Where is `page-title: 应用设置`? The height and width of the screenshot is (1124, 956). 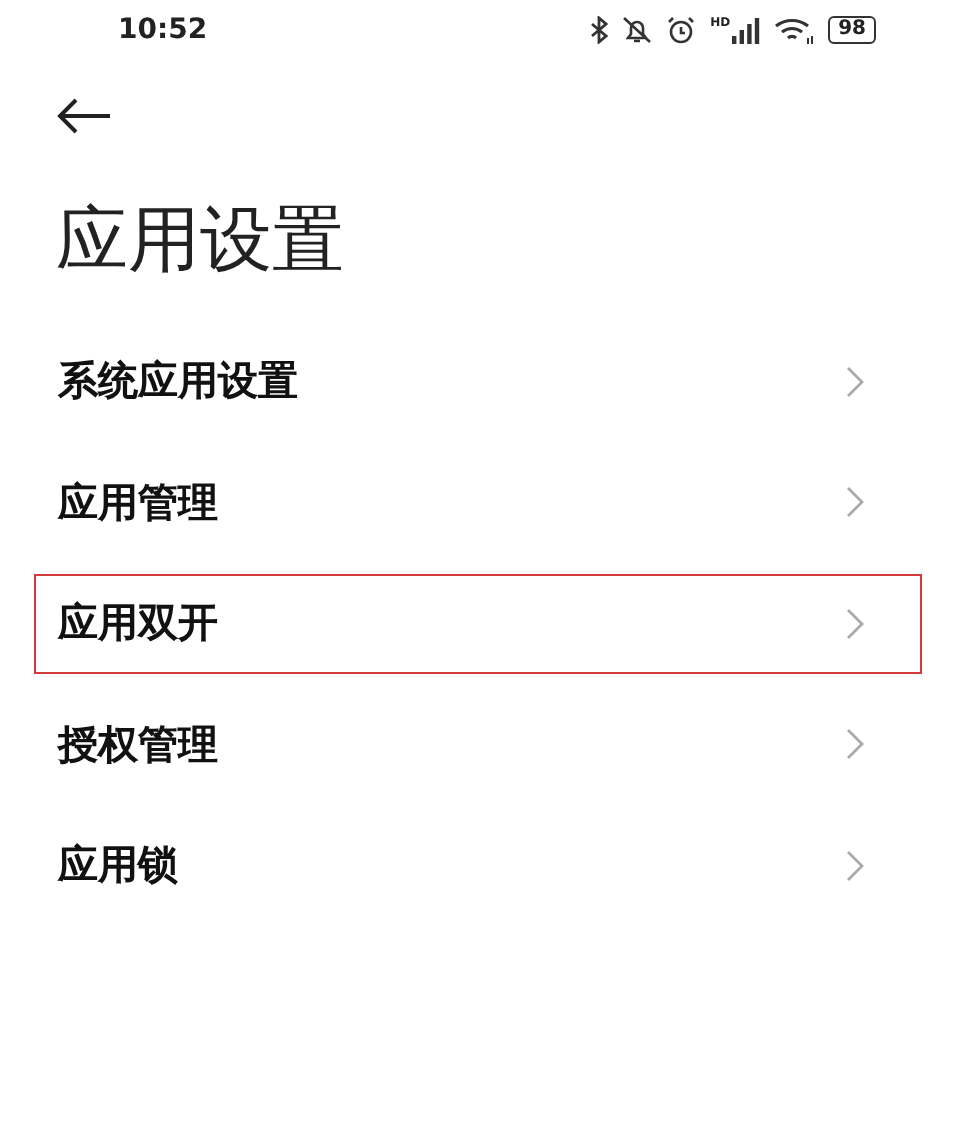 page-title: 应用设置 is located at coordinates (201, 242).